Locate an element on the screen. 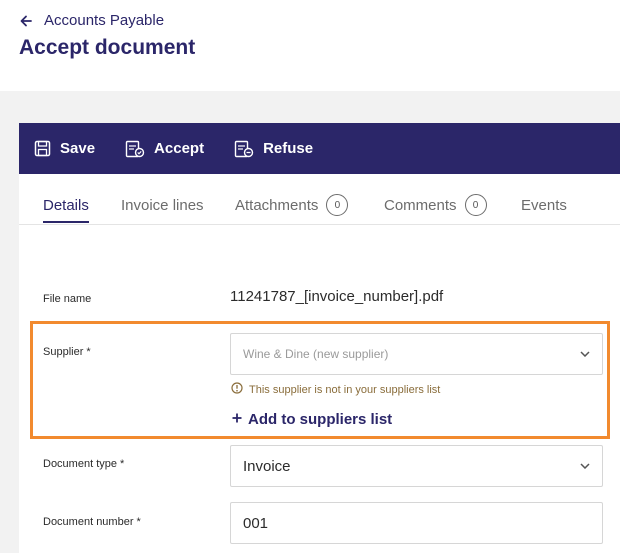 This screenshot has height=553, width=620. refuse-button: Refuse is located at coordinates (273, 149).